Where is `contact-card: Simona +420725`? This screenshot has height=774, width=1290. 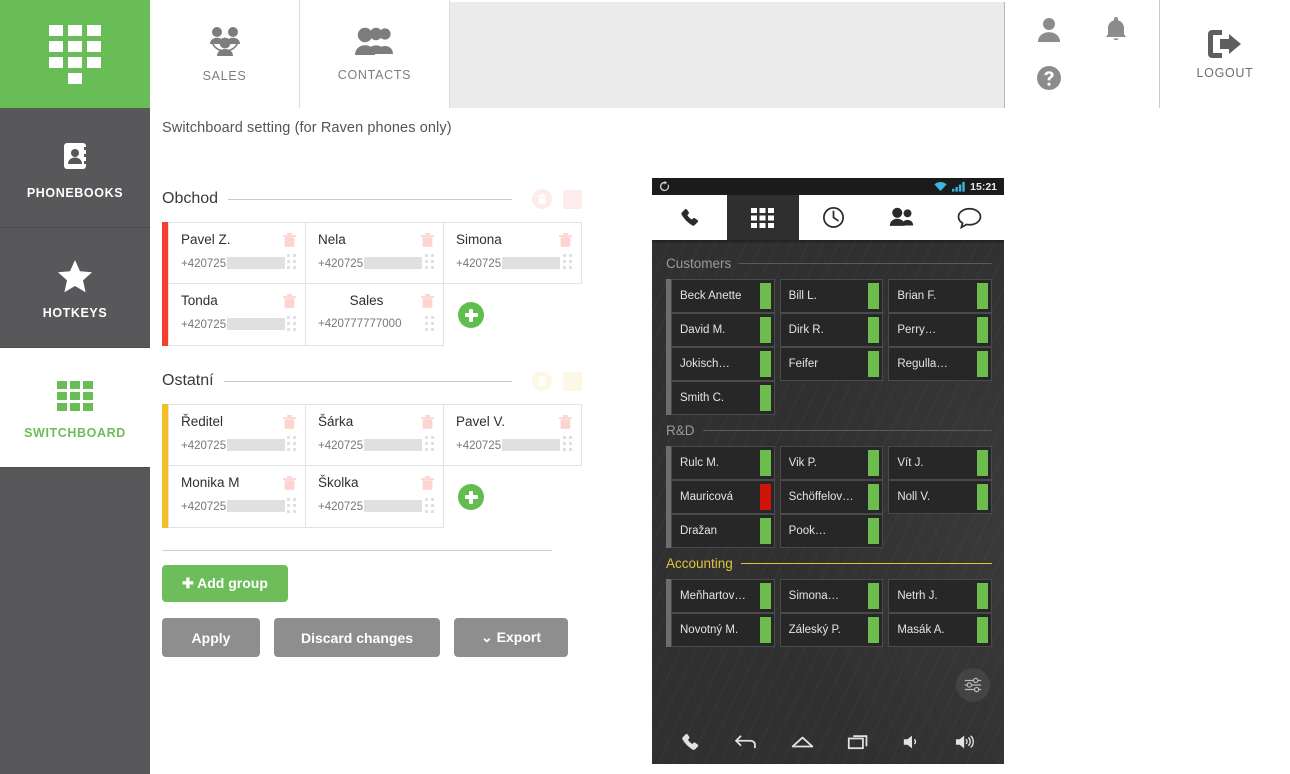 contact-card: Simona +420725 is located at coordinates (513, 253).